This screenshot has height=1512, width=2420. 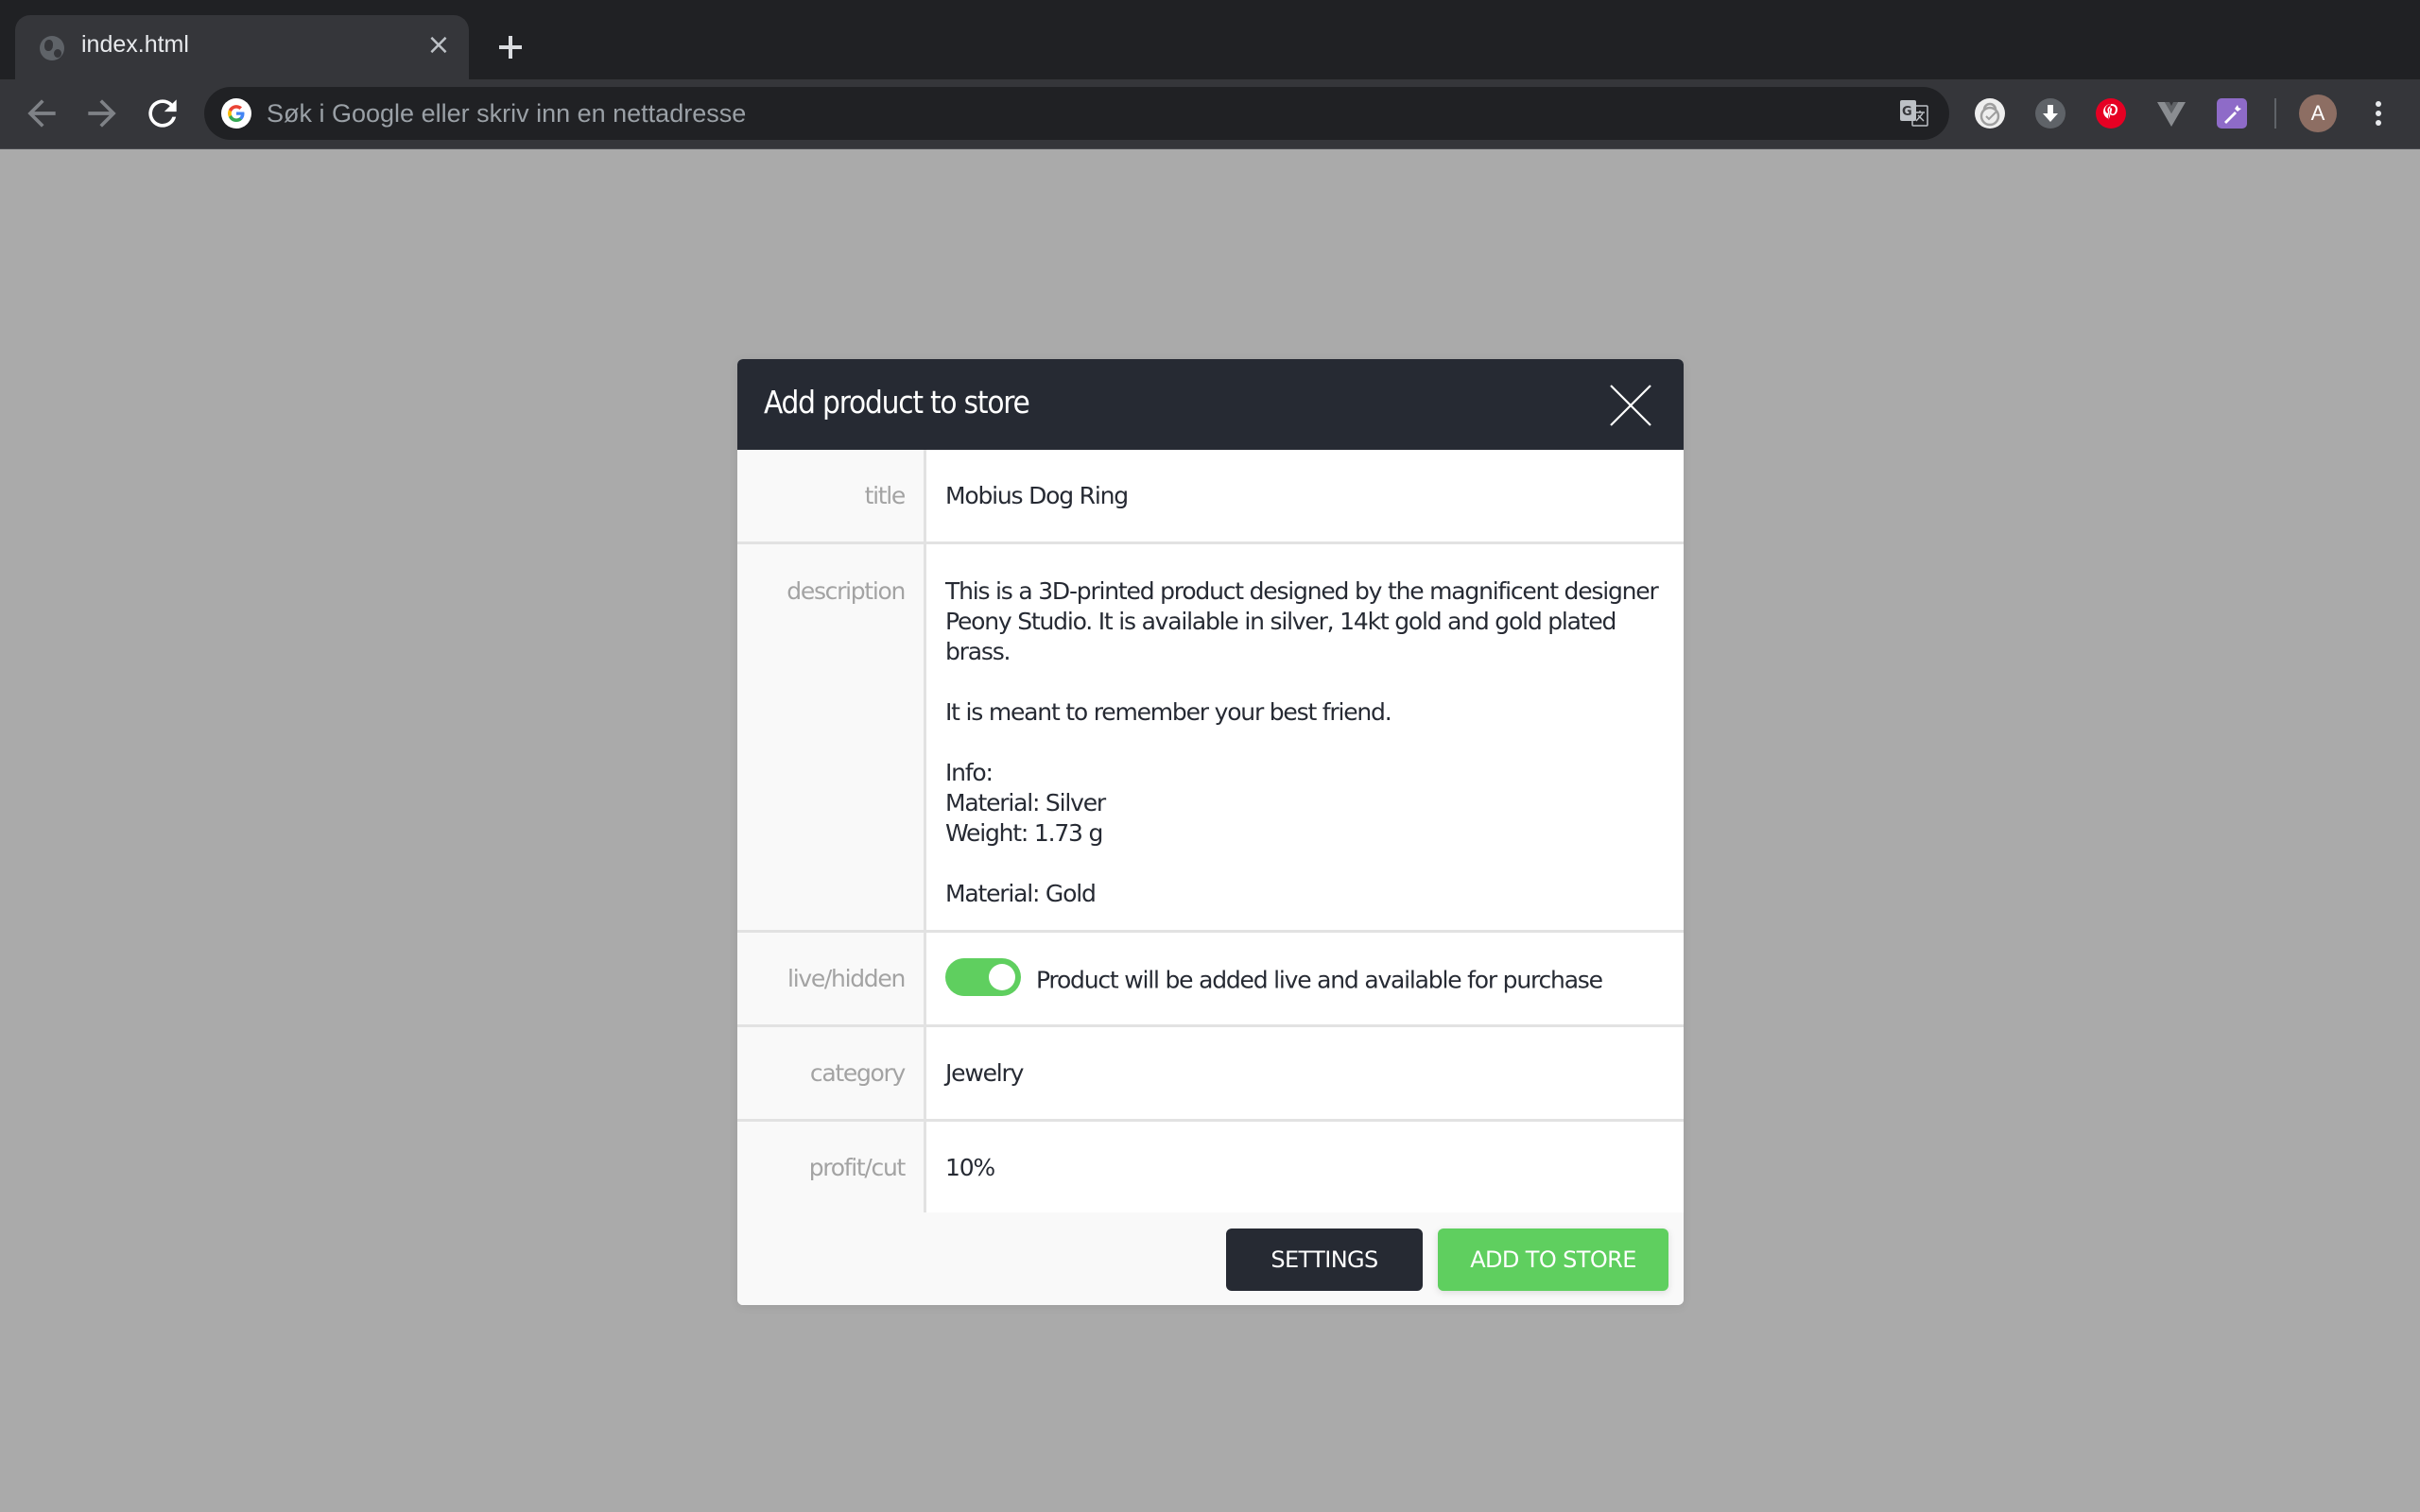 What do you see at coordinates (2111, 113) in the screenshot?
I see `pinterest-icon` at bounding box center [2111, 113].